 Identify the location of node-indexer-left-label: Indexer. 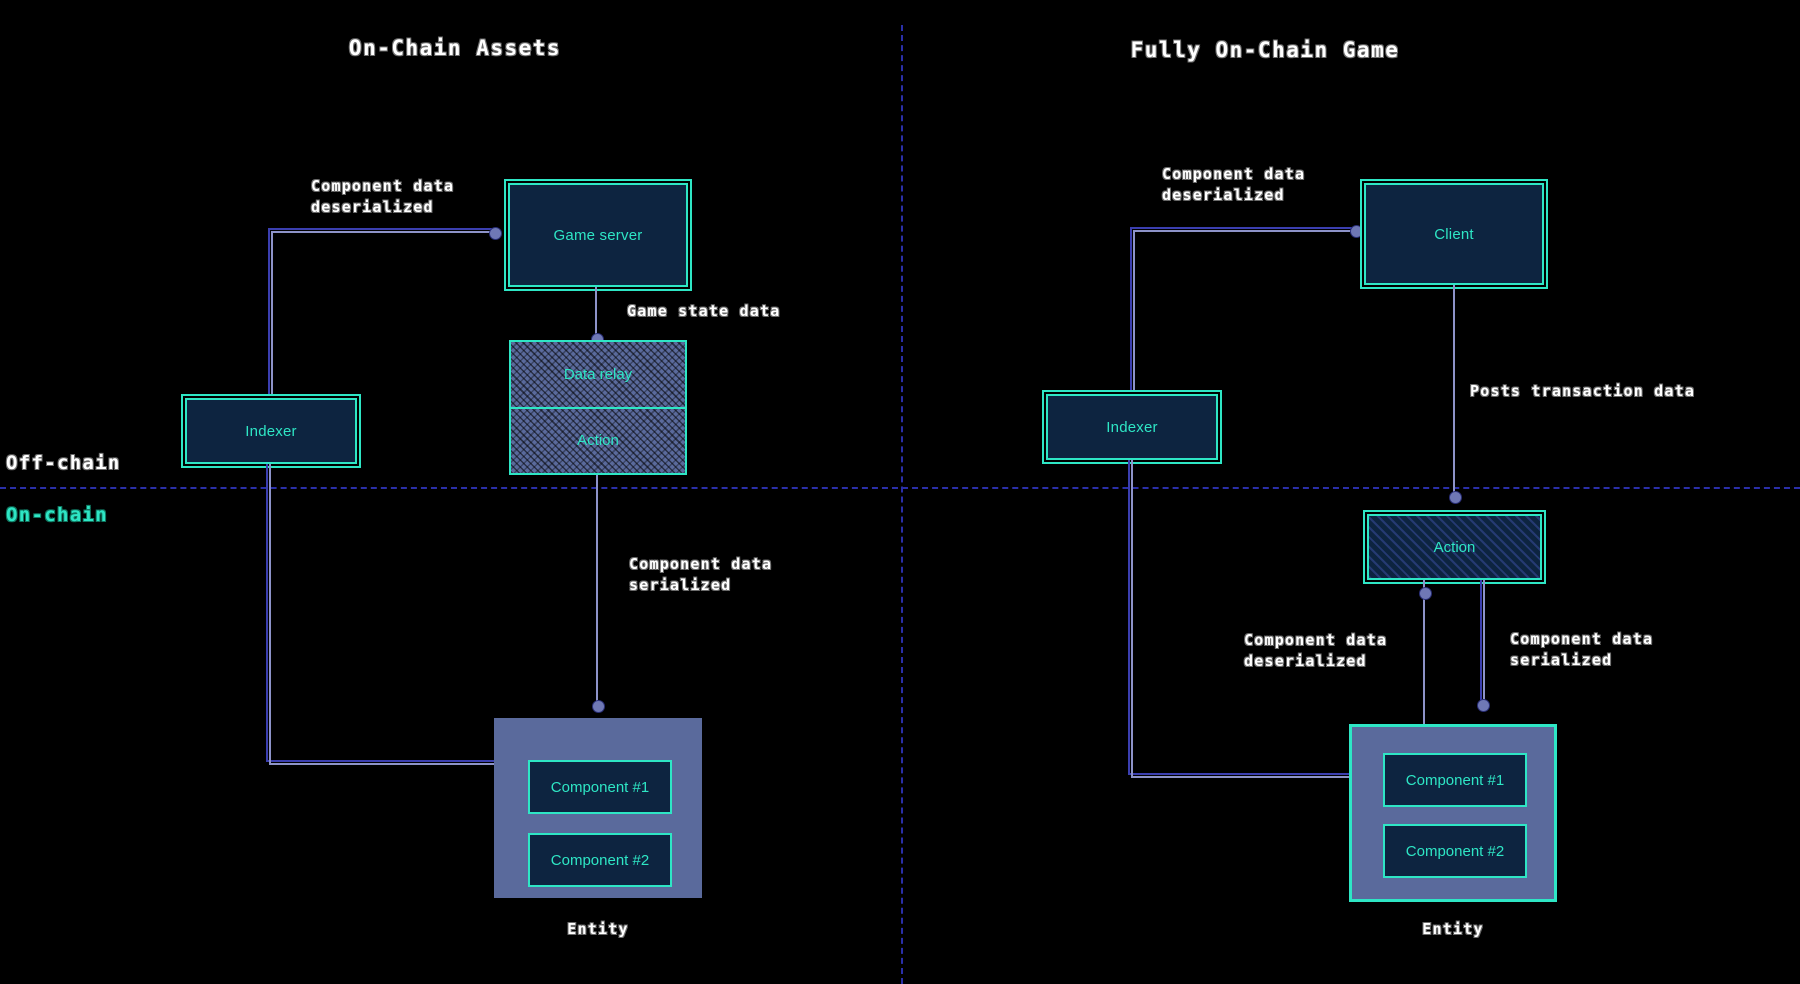
(271, 431).